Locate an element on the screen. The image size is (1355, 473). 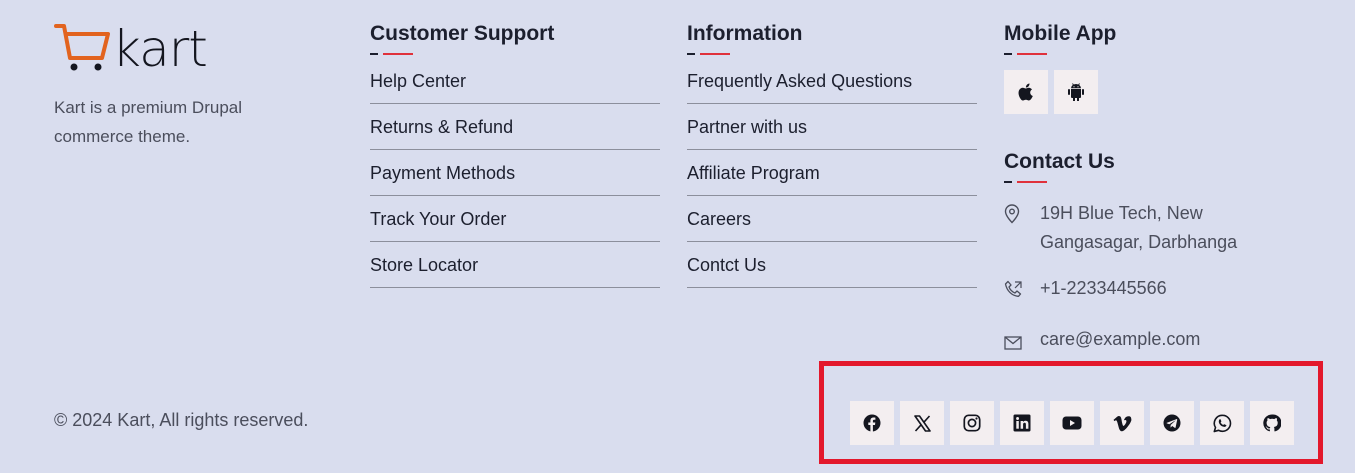
linkedin-icon is located at coordinates (1022, 423).